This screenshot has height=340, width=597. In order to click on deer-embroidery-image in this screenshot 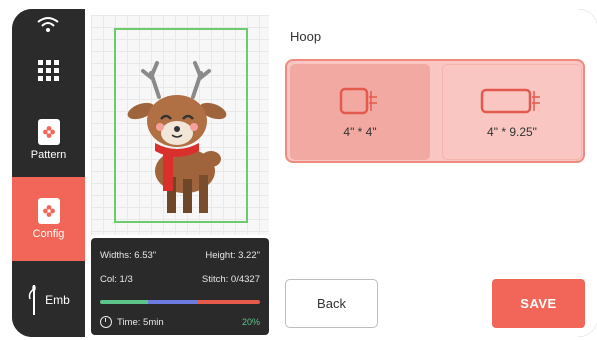, I will do `click(177, 137)`.